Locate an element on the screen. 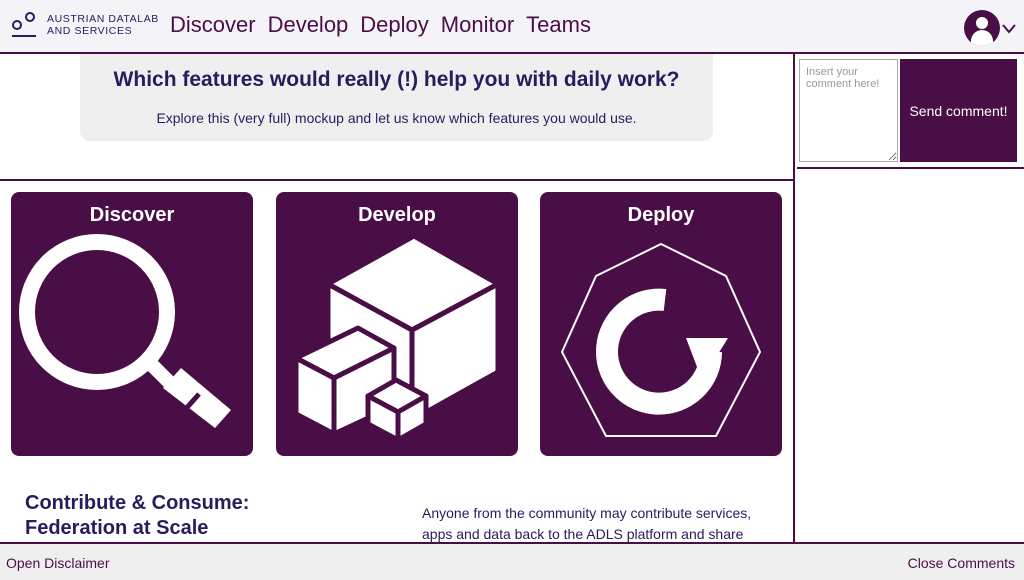  send-comment-button: Send comment! is located at coordinates (958, 110).